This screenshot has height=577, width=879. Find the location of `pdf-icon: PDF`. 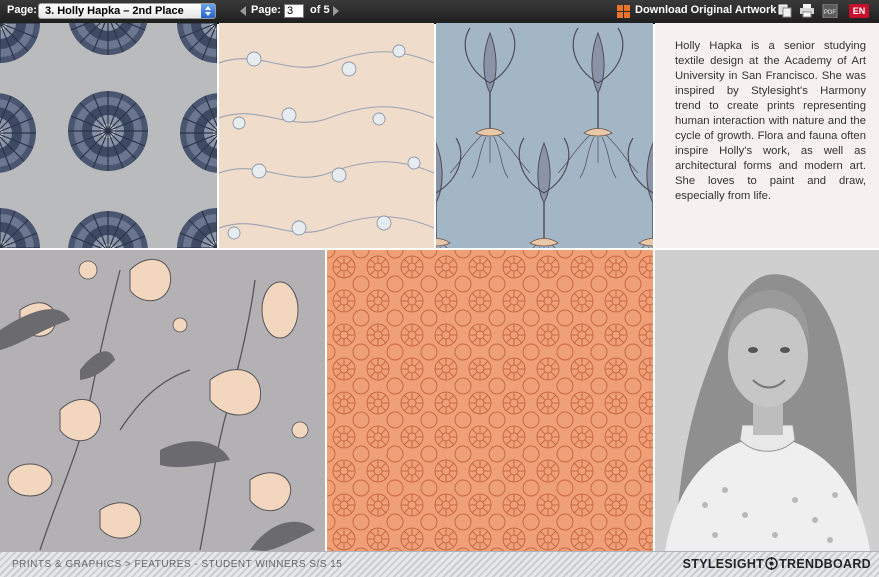

pdf-icon: PDF is located at coordinates (830, 11).